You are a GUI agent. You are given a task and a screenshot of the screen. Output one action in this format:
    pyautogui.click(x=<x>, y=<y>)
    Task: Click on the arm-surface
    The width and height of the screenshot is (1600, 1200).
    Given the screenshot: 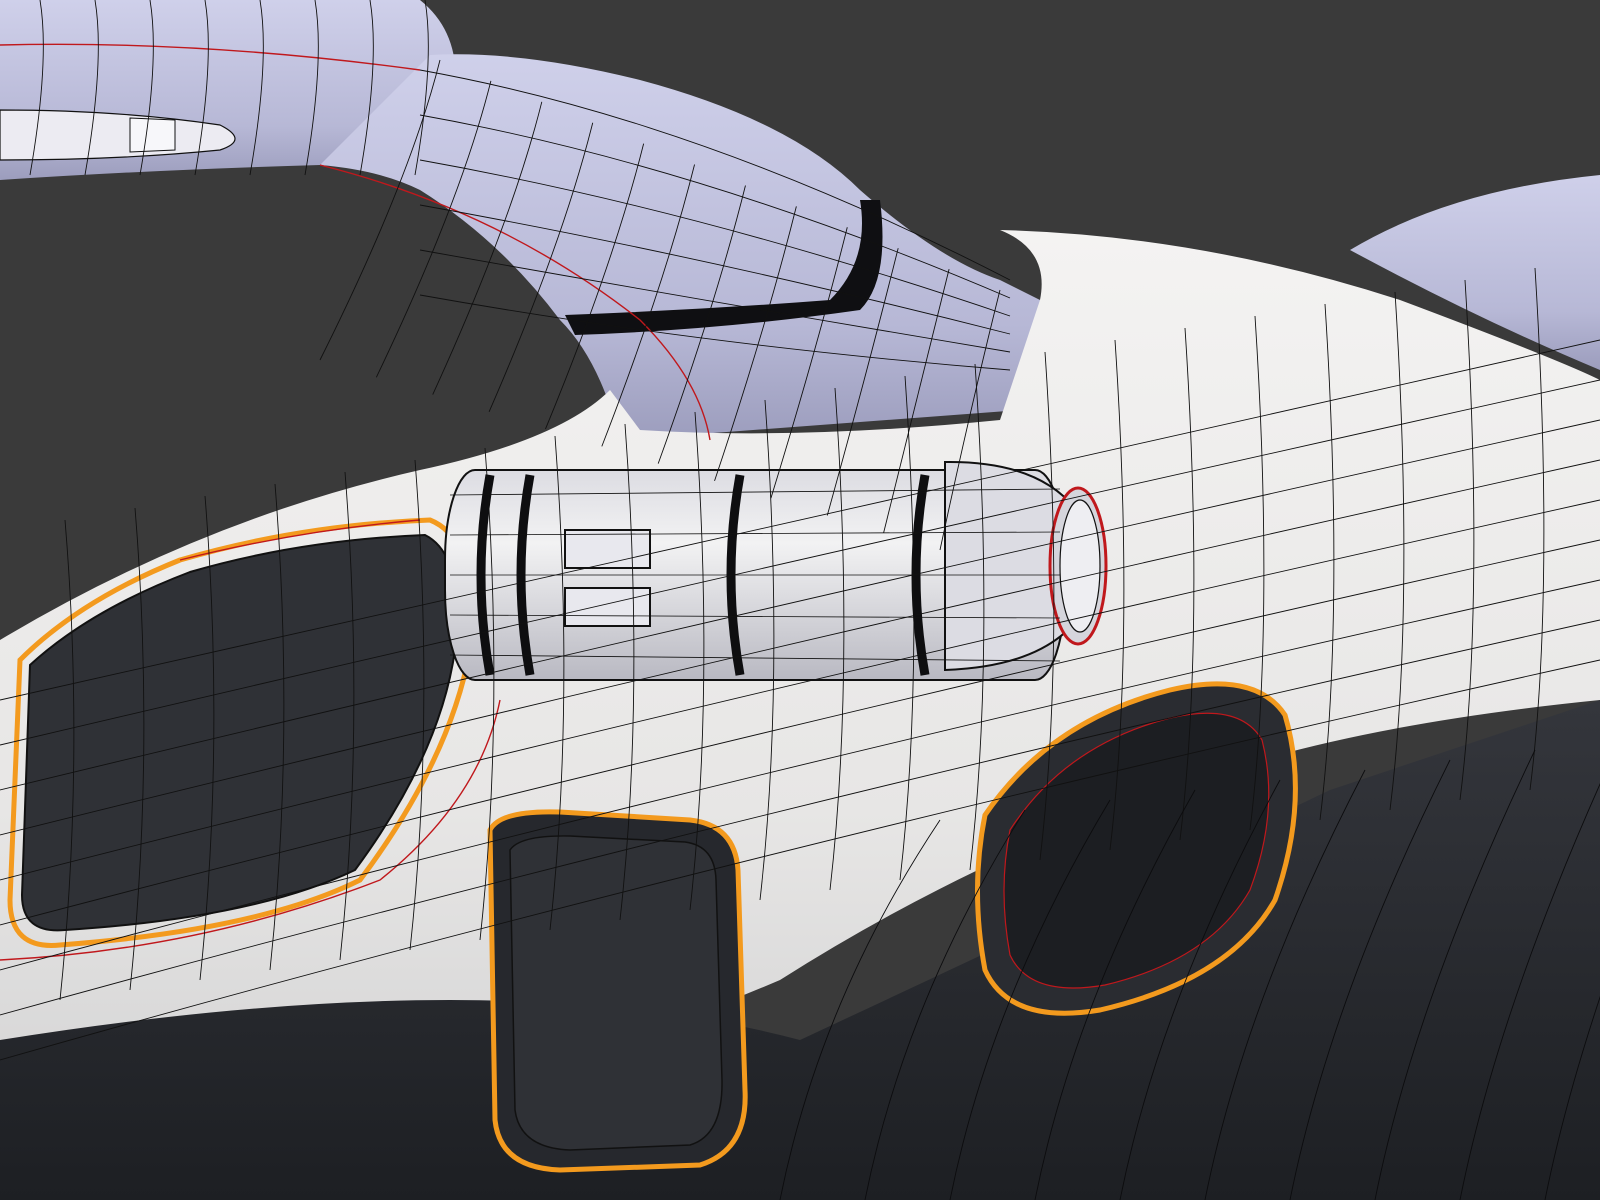 What is the action you would take?
    pyautogui.click(x=682, y=247)
    